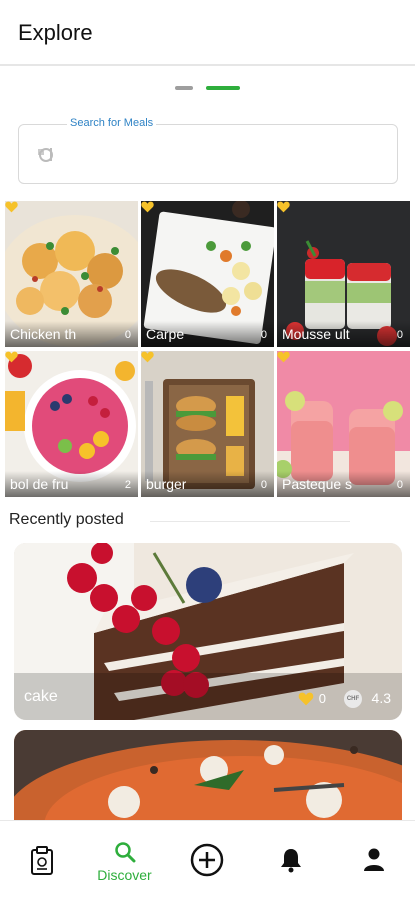 Image resolution: width=415 pixels, height=901 pixels. What do you see at coordinates (55, 32) in the screenshot?
I see `page-title: Explore` at bounding box center [55, 32].